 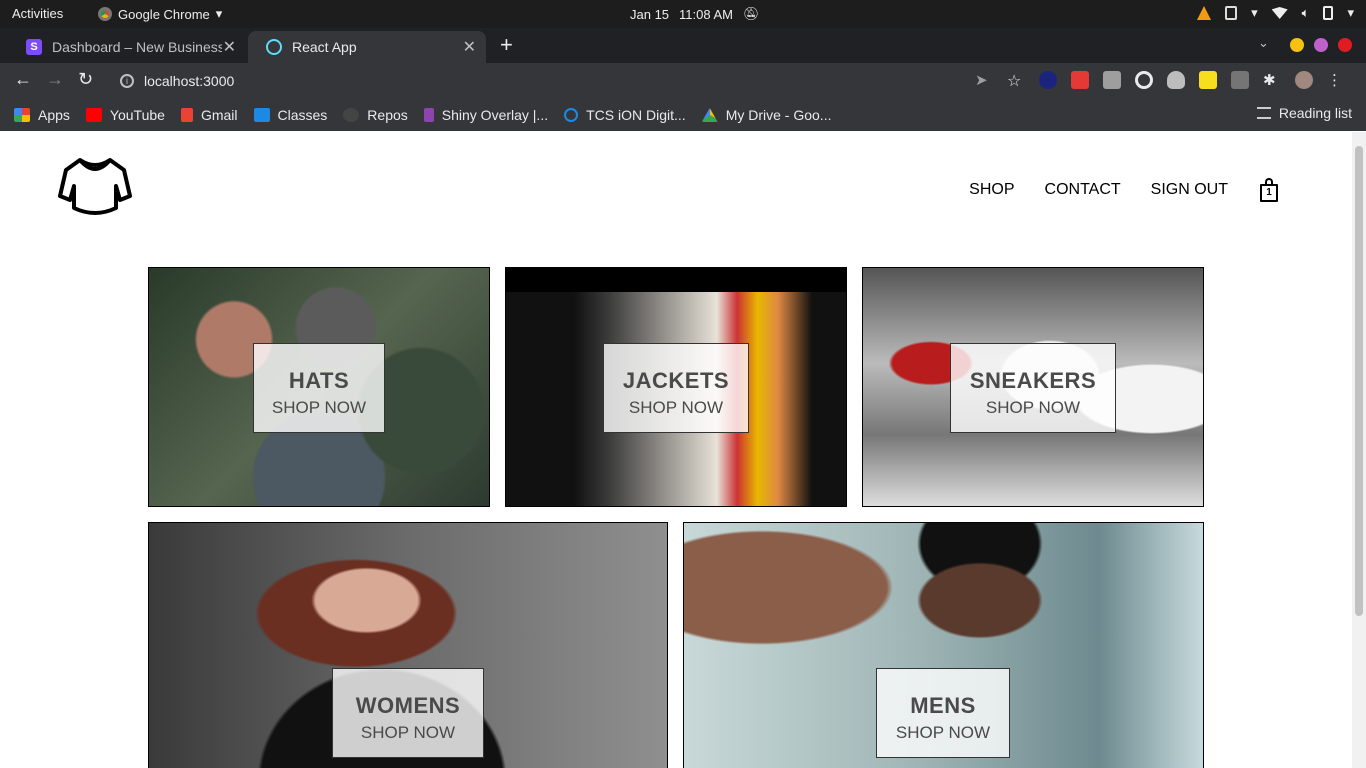 What do you see at coordinates (1231, 13) in the screenshot?
I see `clipboard-icon` at bounding box center [1231, 13].